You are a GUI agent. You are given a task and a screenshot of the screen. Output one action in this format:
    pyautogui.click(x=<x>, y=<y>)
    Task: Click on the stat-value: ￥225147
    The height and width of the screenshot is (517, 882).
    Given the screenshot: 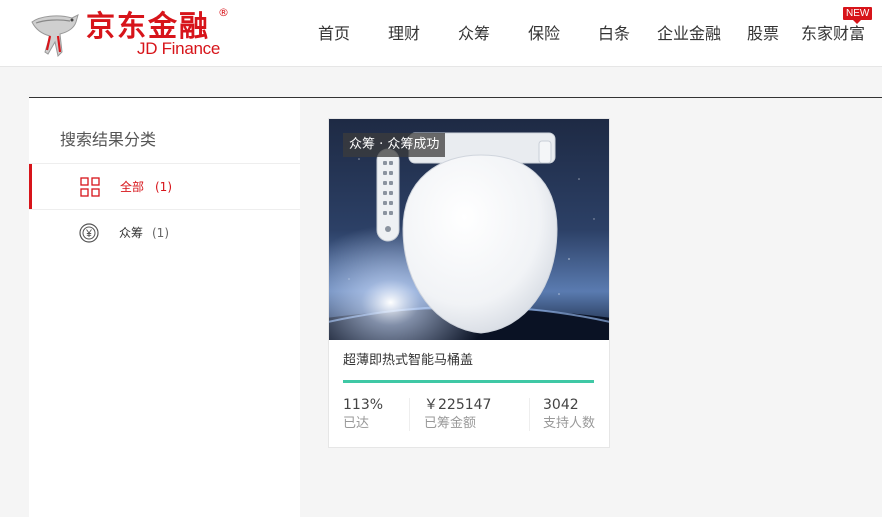 What is the action you would take?
    pyautogui.click(x=458, y=405)
    